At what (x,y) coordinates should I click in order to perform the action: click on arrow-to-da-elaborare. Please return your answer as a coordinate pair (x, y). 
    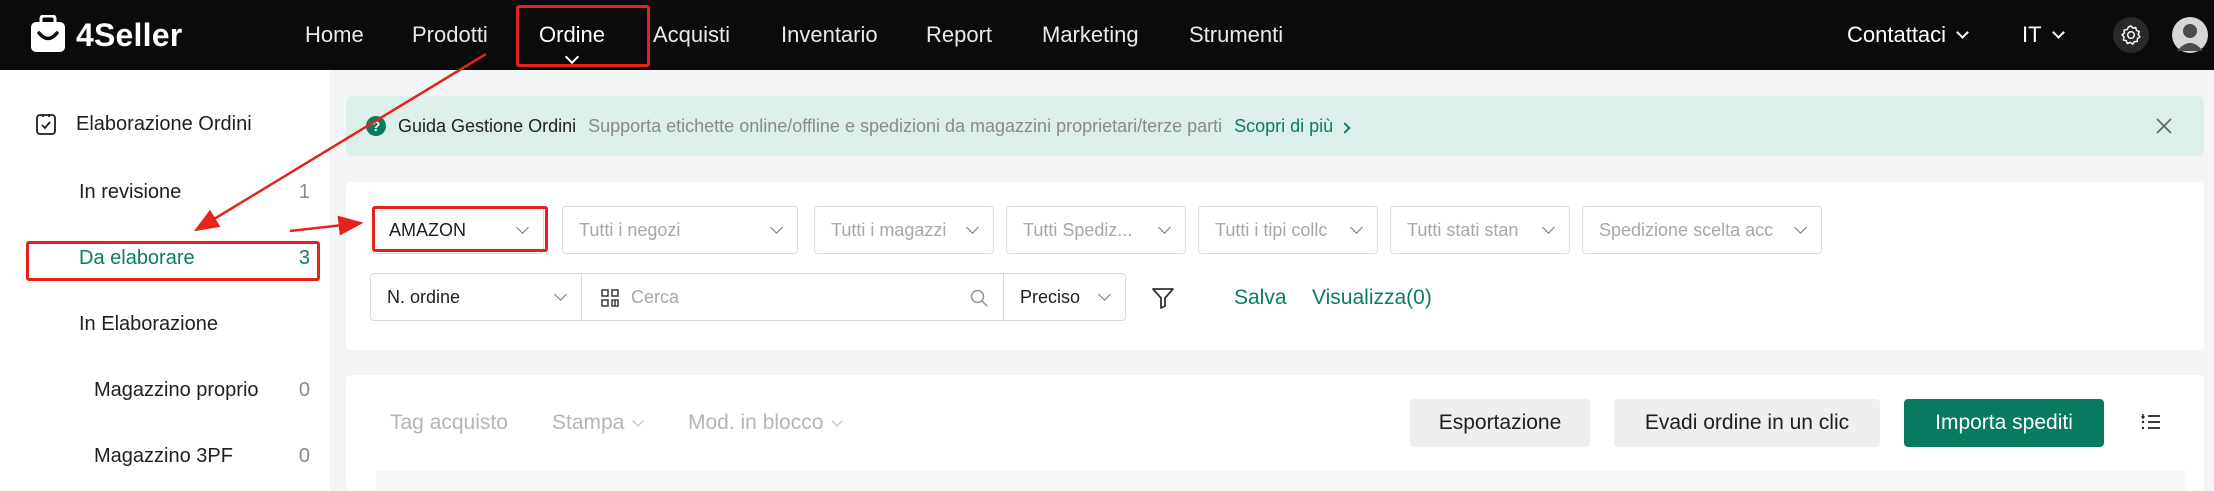
    Looking at the image, I should click on (340, 142).